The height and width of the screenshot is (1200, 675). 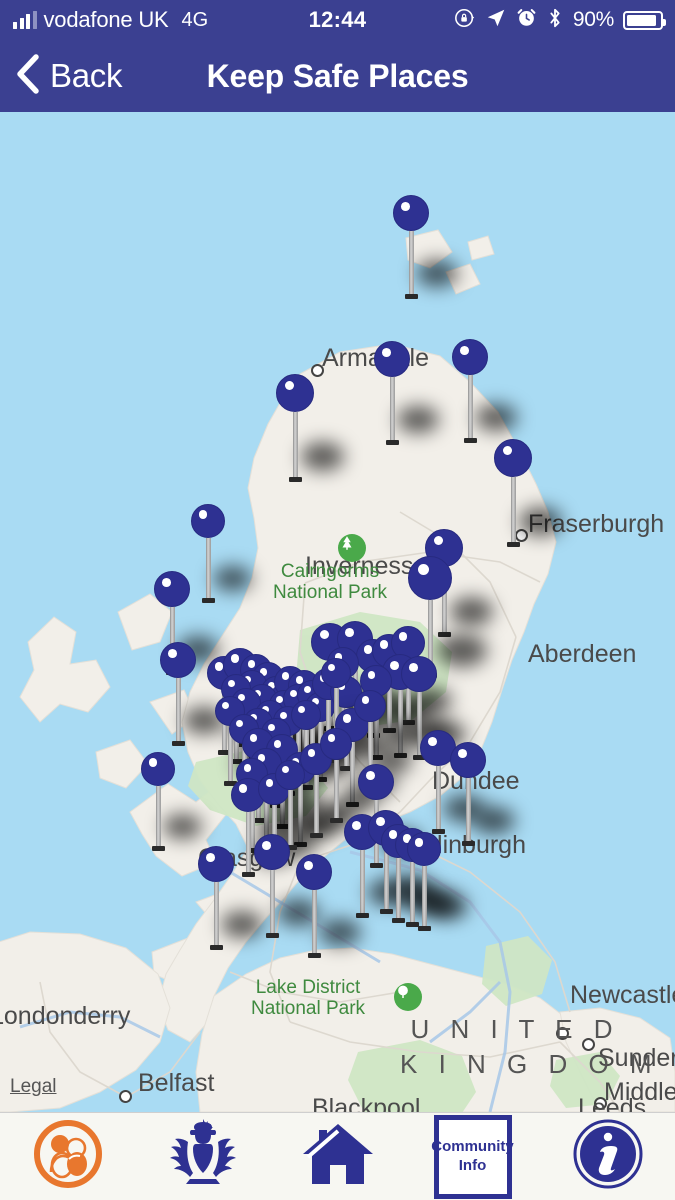 I want to click on back-button: Back, so click(x=61, y=76).